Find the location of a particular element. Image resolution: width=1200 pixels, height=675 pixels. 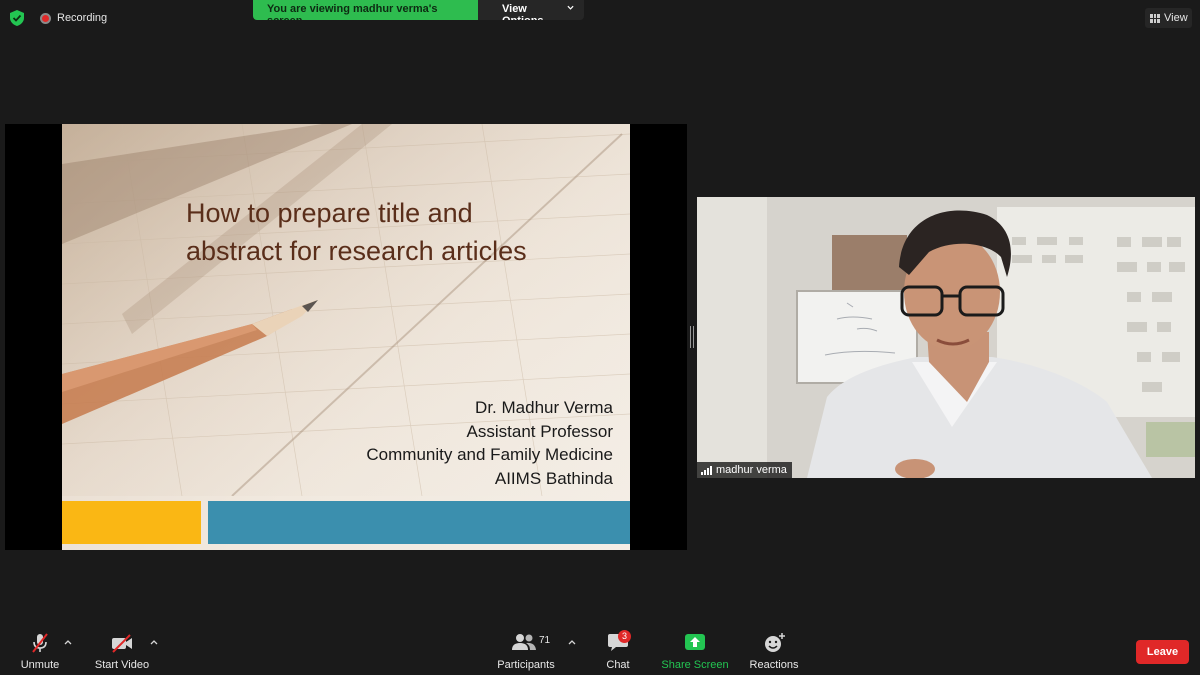

slide-footer-bar-yellow is located at coordinates (131, 522).